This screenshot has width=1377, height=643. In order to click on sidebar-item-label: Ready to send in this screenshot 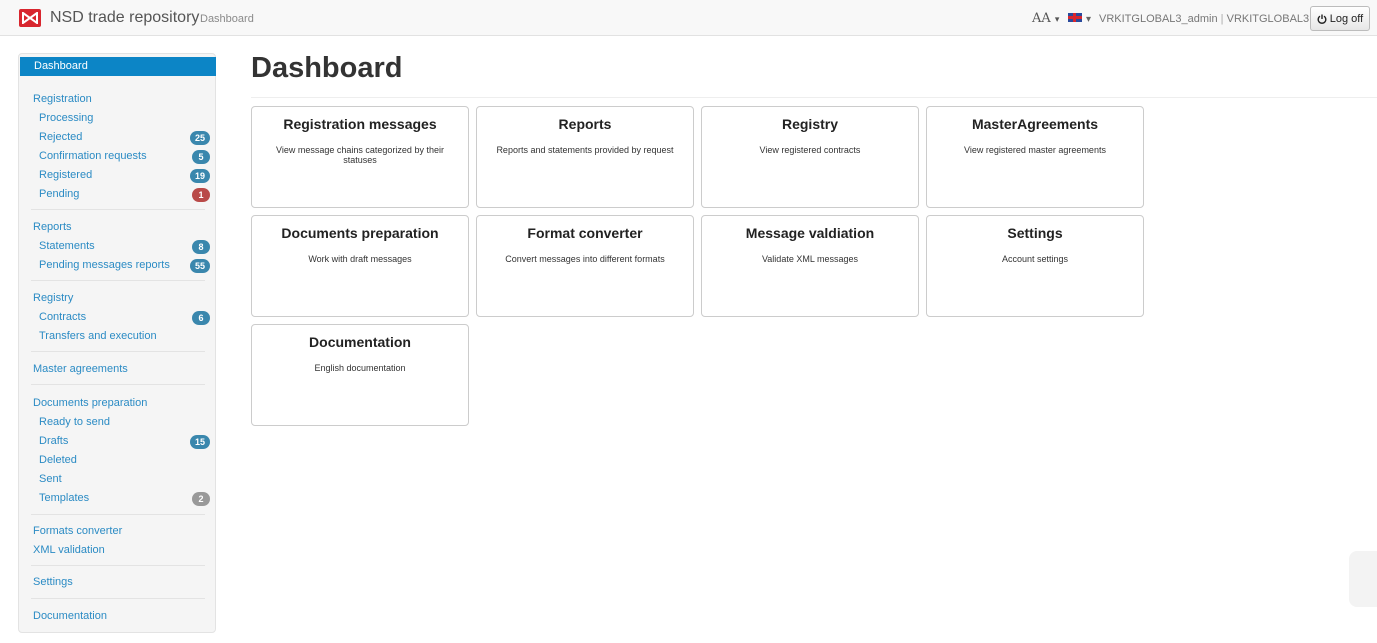, I will do `click(74, 422)`.